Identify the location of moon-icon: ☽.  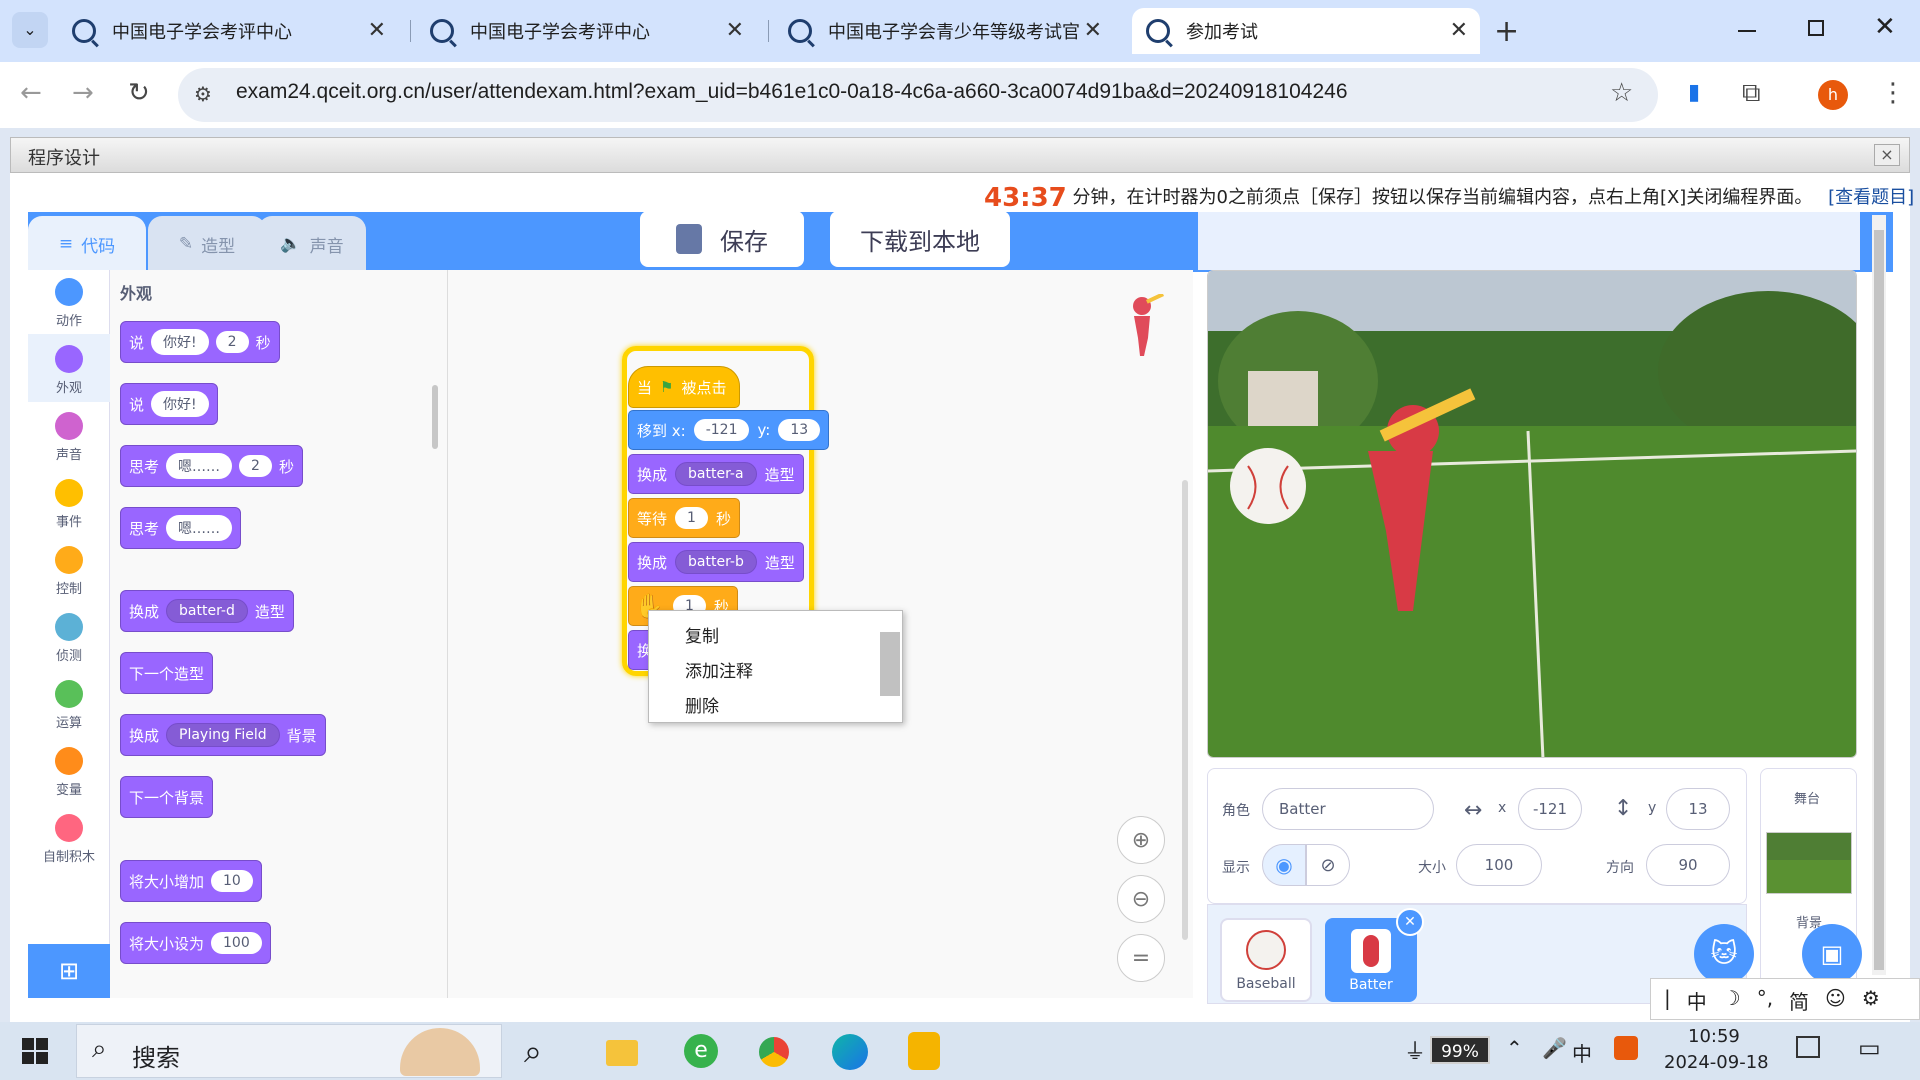
(1732, 1000).